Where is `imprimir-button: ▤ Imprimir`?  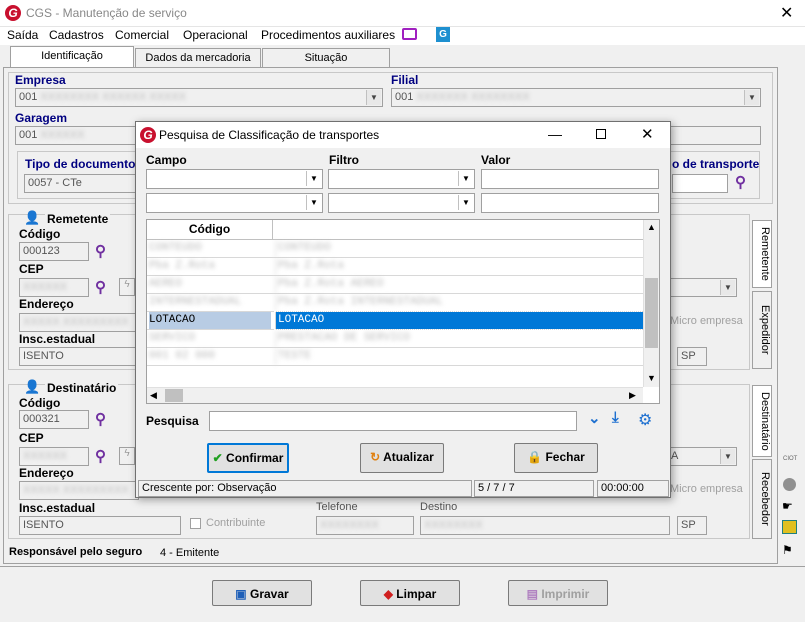 imprimir-button: ▤ Imprimir is located at coordinates (558, 593).